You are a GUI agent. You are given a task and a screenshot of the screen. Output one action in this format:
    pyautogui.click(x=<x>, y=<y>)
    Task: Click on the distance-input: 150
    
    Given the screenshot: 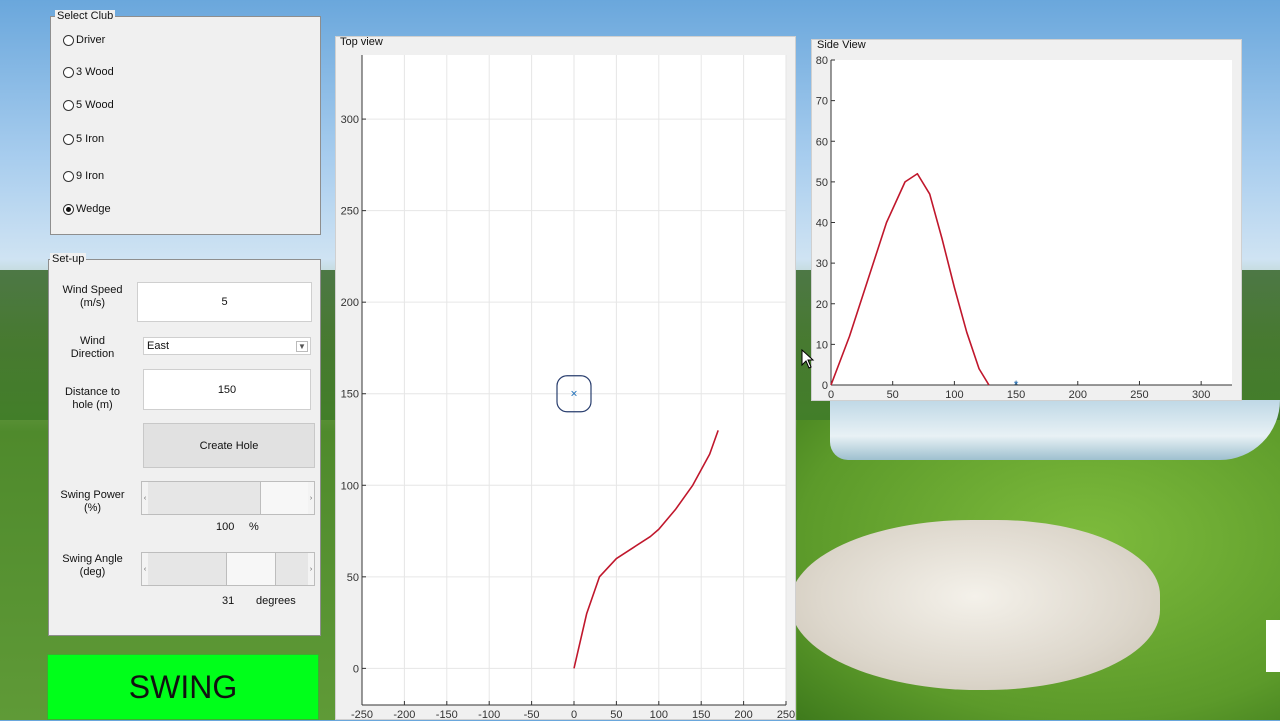 What is the action you would take?
    pyautogui.click(x=227, y=389)
    